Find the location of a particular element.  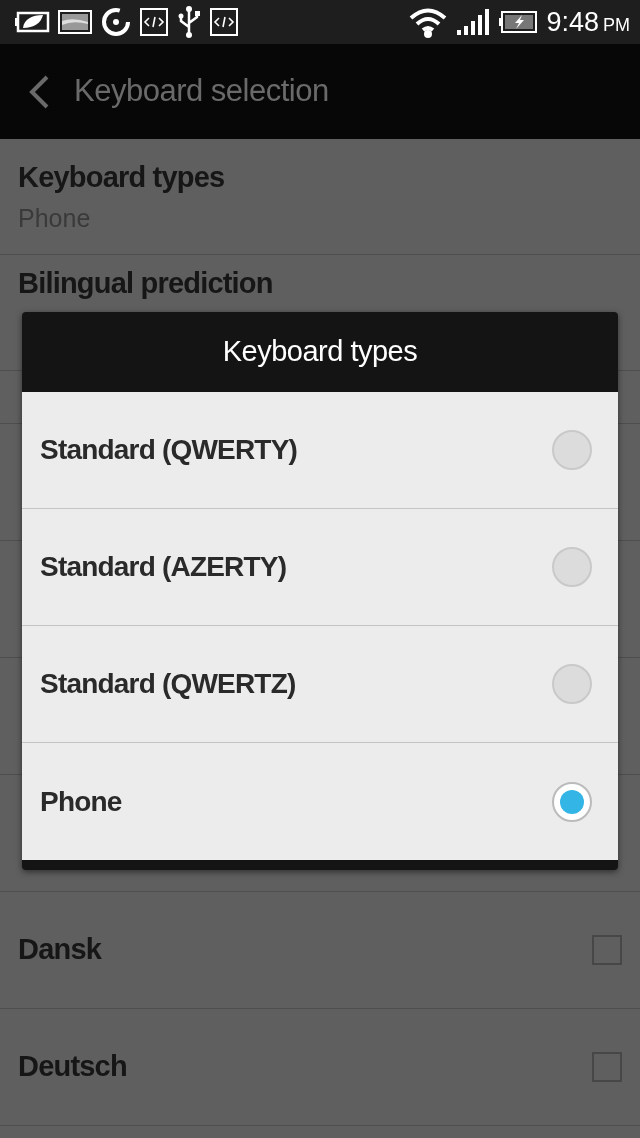

battery-charging-icon is located at coordinates (518, 22).